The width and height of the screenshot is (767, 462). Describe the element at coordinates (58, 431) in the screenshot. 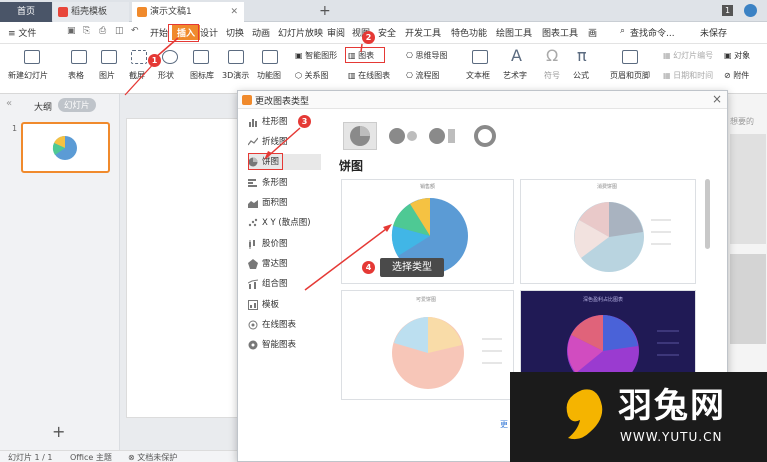

I see `add-slide-button: +` at that location.